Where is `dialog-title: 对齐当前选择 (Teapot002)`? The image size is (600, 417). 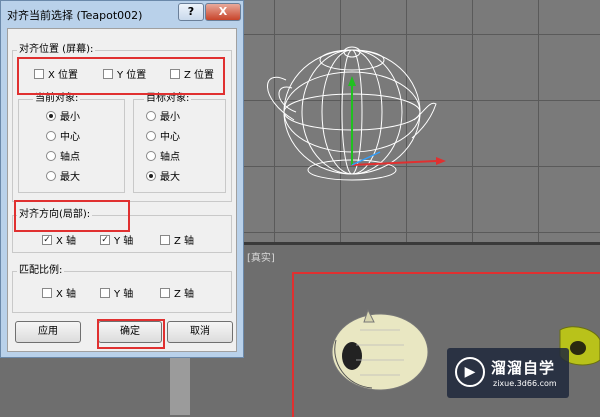
dialog-title: 对齐当前选择 (Teapot002) is located at coordinates (75, 15).